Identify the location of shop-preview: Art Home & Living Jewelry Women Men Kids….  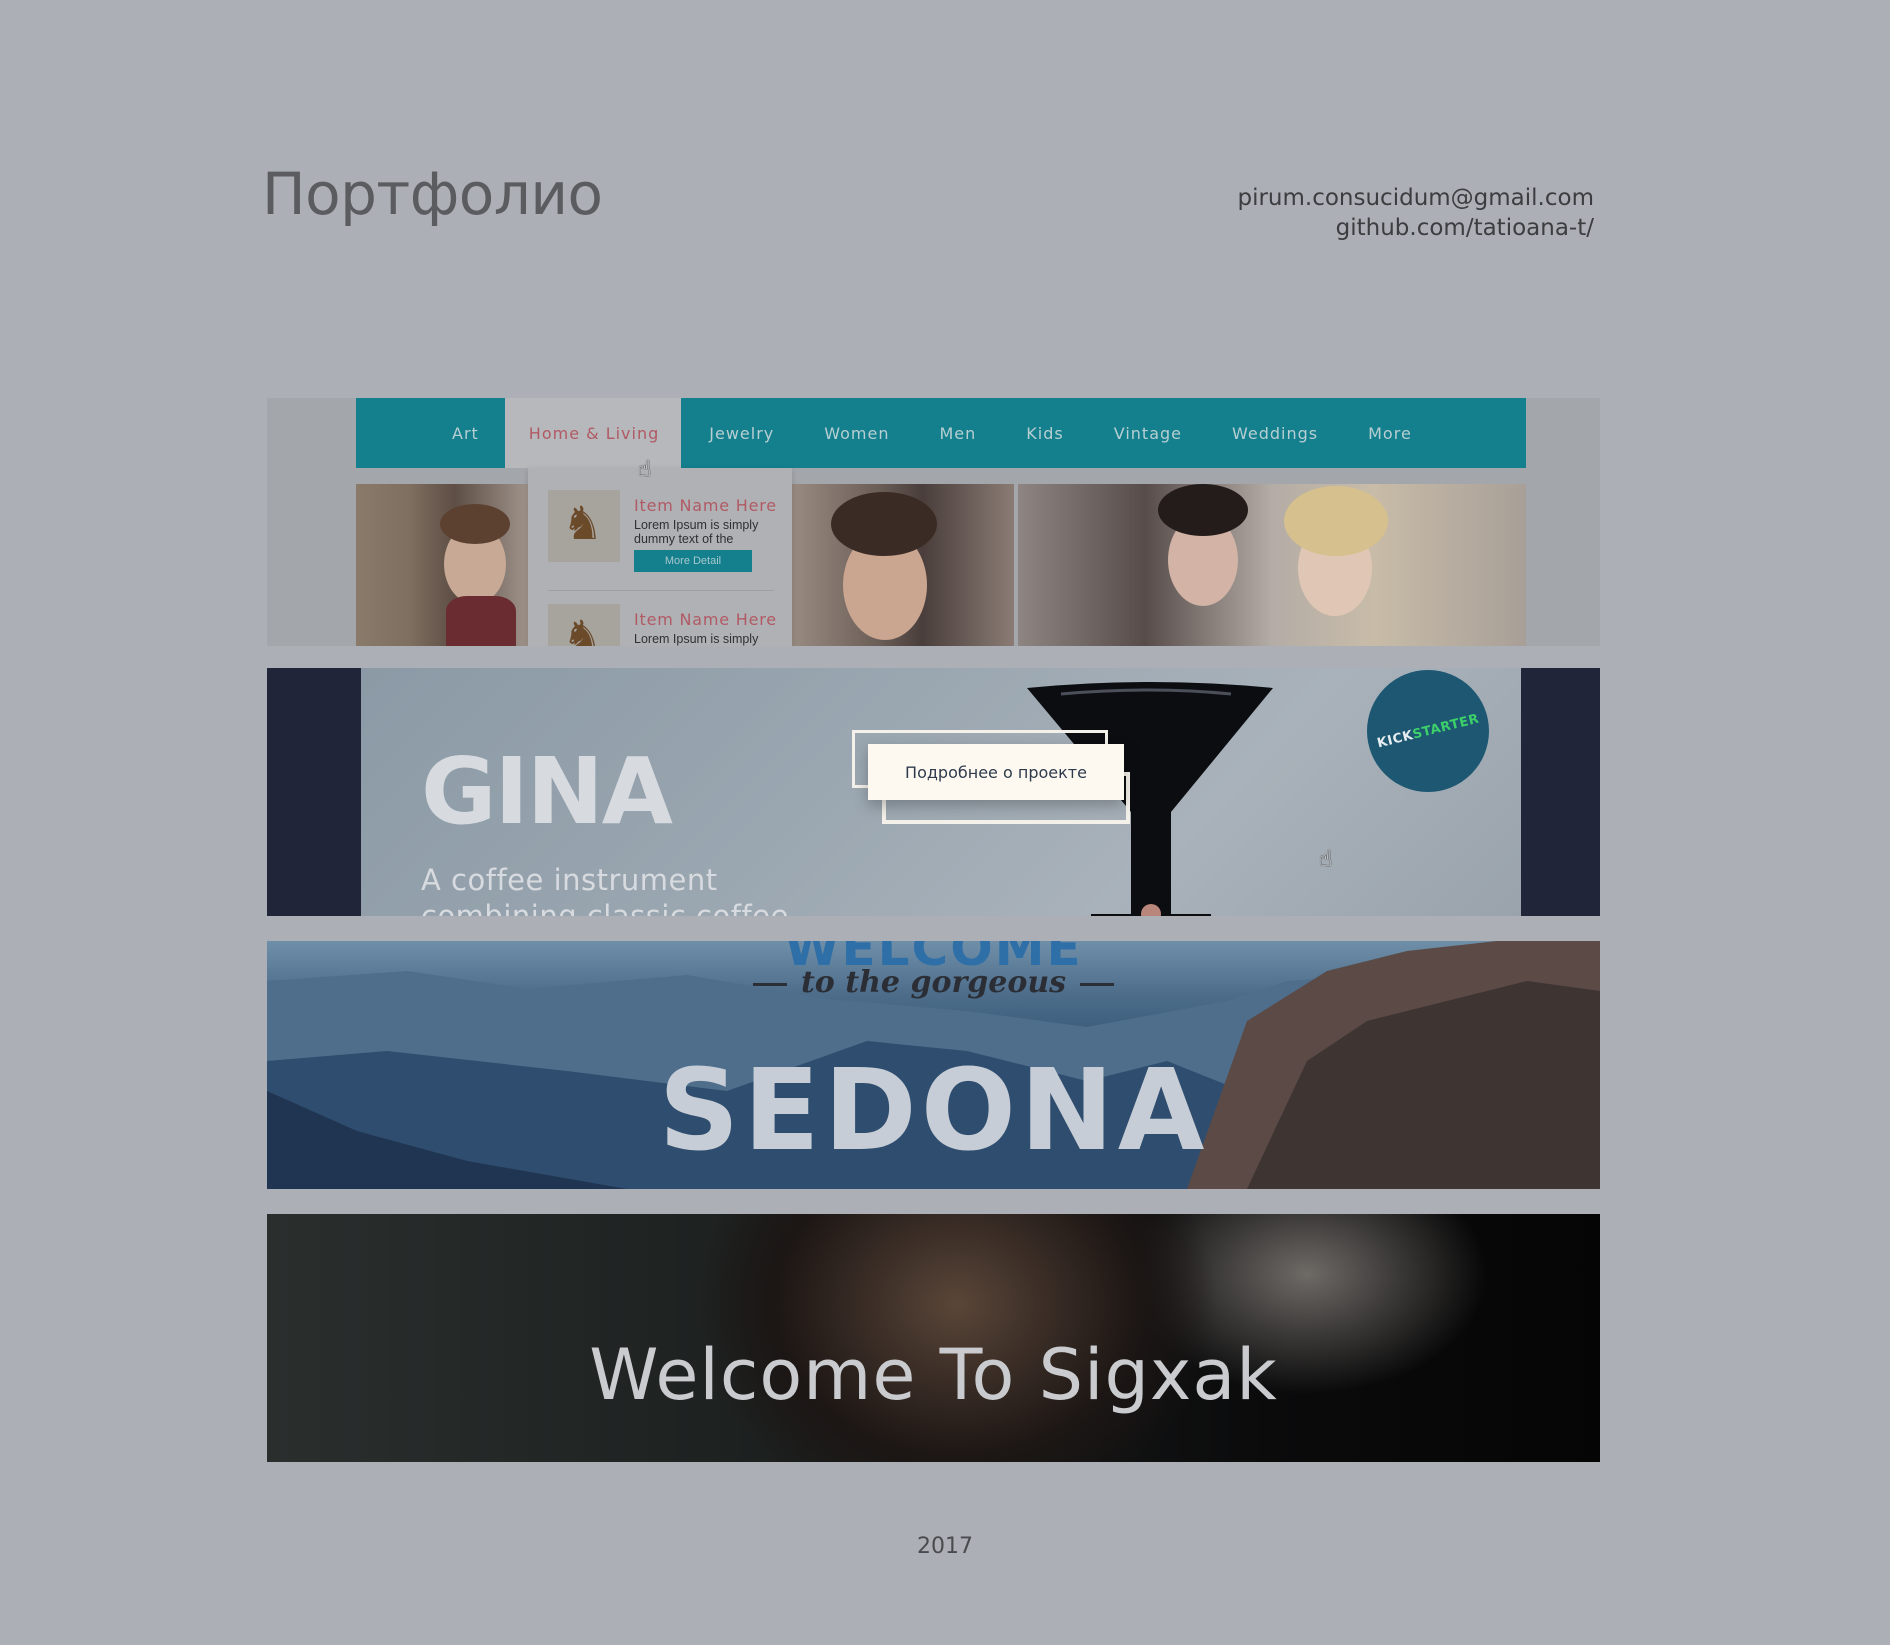
(941, 522).